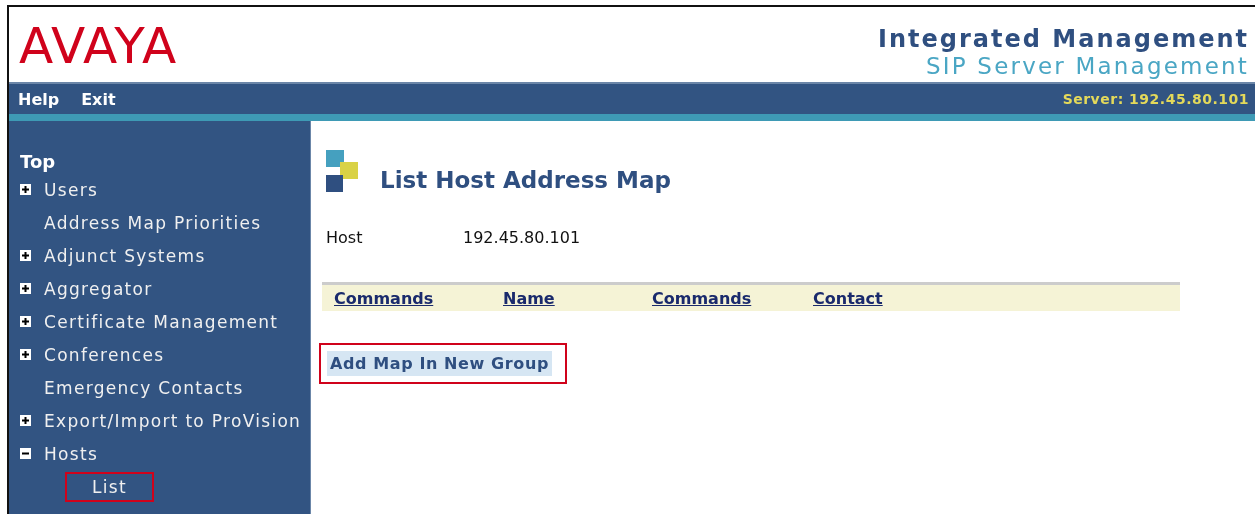 The width and height of the screenshot is (1255, 514). Describe the element at coordinates (345, 237) in the screenshot. I see `field-label: Host` at that location.